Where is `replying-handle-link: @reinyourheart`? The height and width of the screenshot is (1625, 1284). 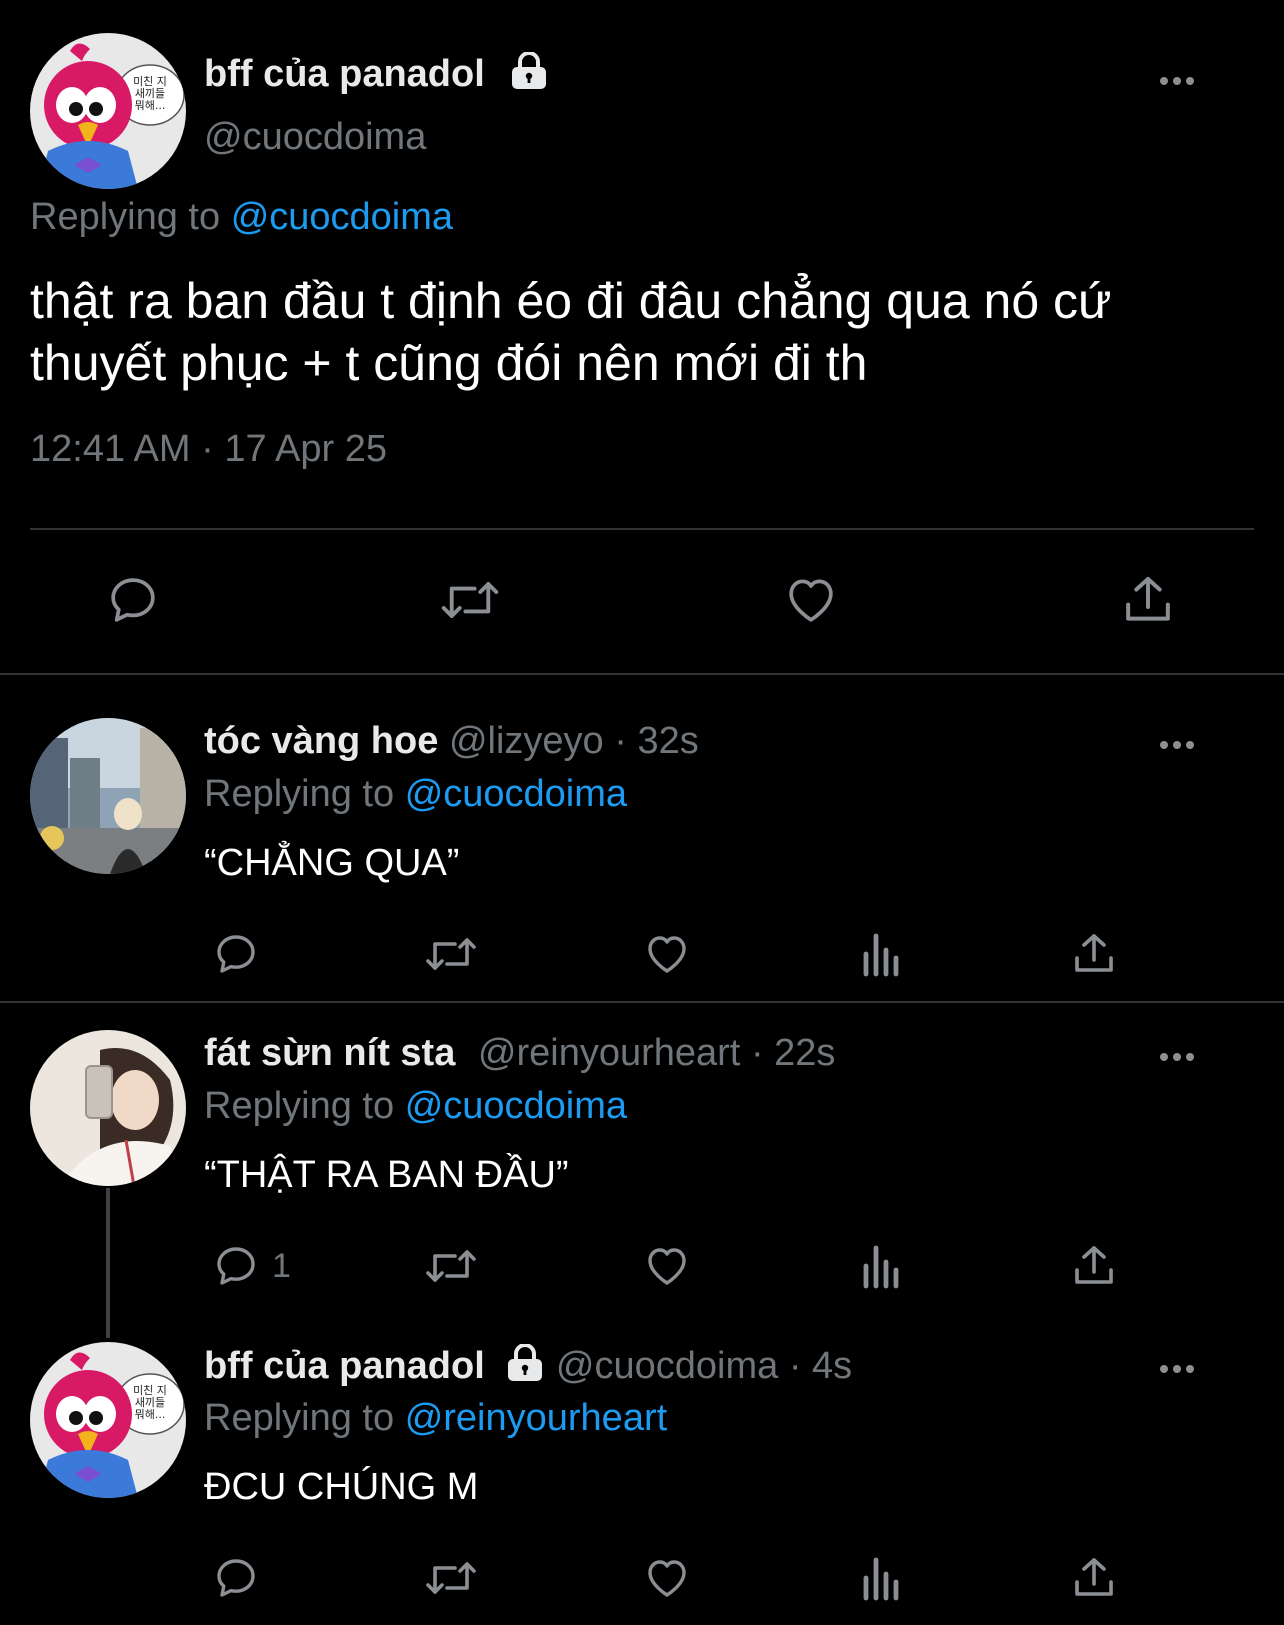
replying-handle-link: @reinyourheart is located at coordinates (536, 1418).